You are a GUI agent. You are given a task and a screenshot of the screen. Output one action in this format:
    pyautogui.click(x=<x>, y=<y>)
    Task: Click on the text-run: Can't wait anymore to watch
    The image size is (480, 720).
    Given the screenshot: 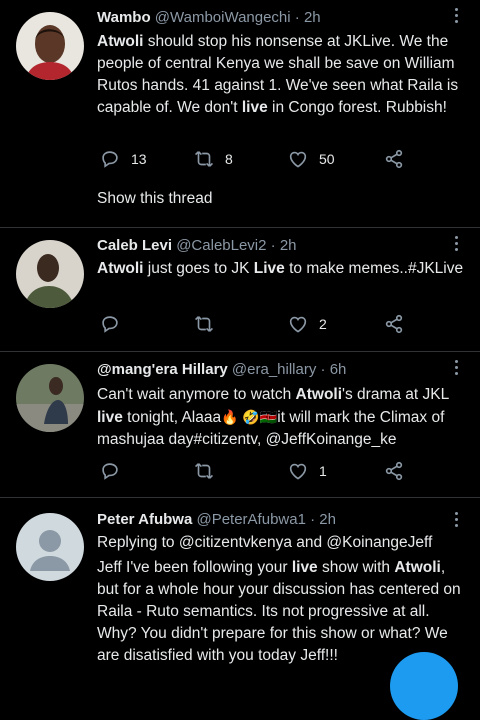 What is the action you would take?
    pyautogui.click(x=196, y=394)
    